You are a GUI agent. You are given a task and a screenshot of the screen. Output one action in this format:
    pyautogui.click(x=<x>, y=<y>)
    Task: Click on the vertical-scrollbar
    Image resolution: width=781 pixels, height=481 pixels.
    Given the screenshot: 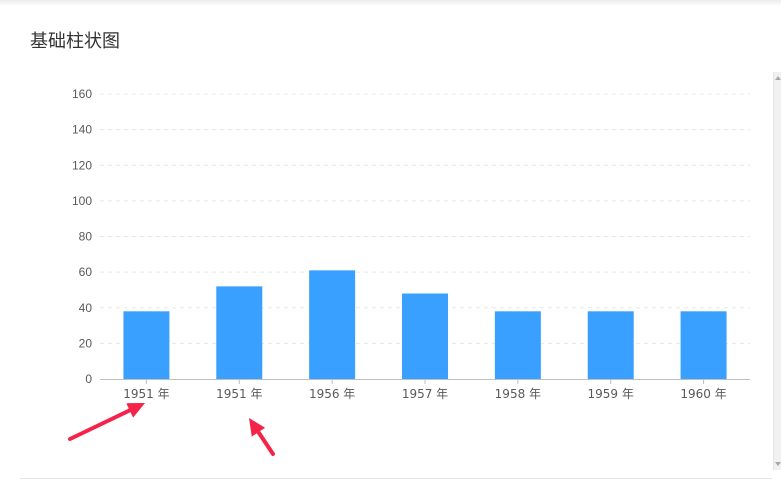 What is the action you would take?
    pyautogui.click(x=777, y=271)
    